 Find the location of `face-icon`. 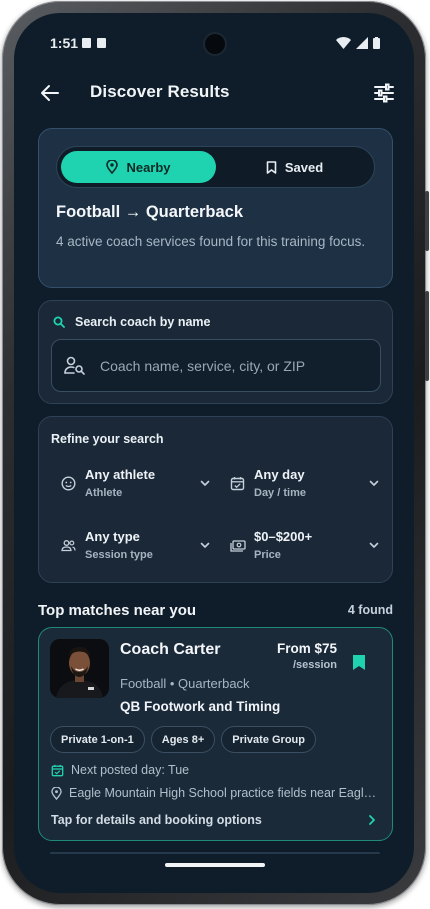

face-icon is located at coordinates (68, 483).